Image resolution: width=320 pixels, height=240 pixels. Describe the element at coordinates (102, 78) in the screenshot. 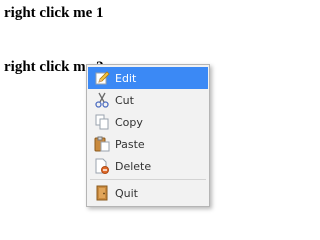

I see `edit-icon` at that location.